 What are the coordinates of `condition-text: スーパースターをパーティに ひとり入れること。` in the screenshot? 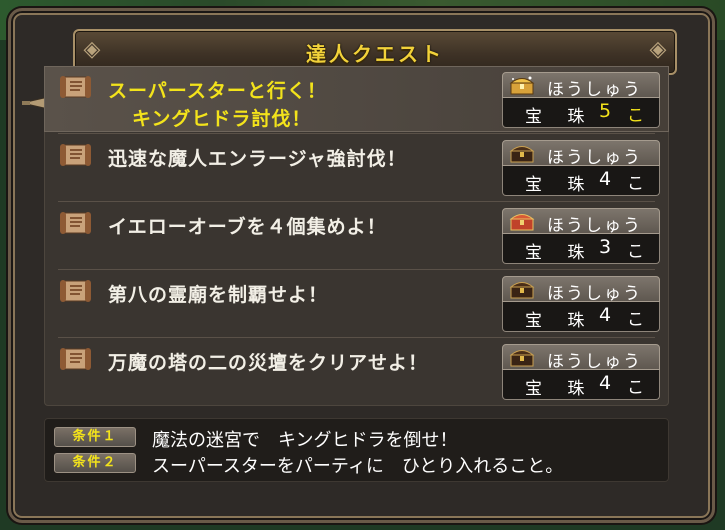 It's located at (358, 466).